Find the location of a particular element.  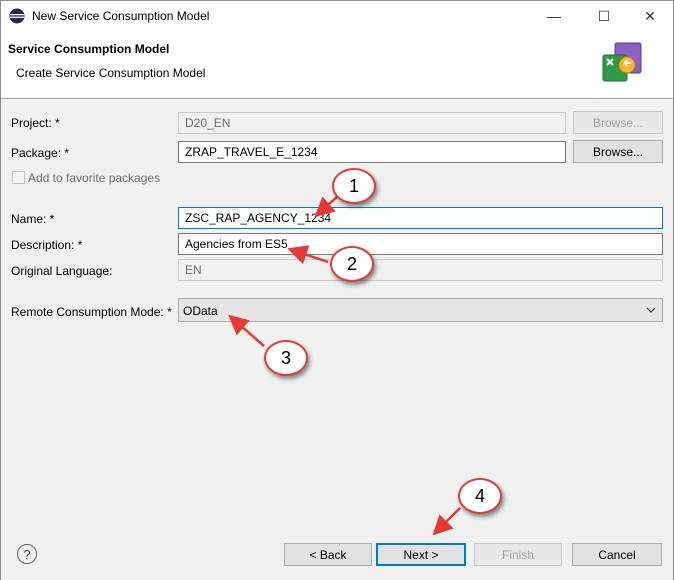

maximize-icon: ☐ is located at coordinates (604, 15).